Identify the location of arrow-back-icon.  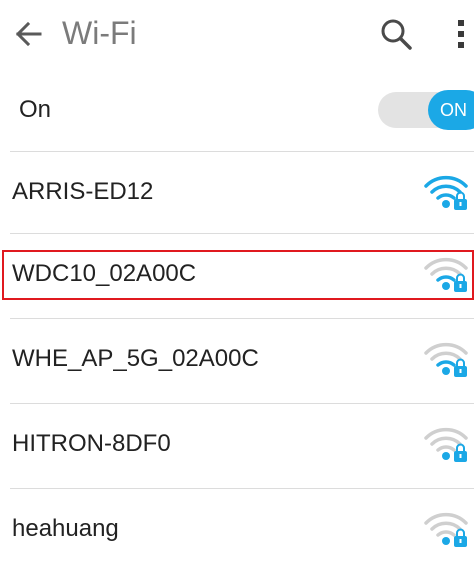
(28, 34).